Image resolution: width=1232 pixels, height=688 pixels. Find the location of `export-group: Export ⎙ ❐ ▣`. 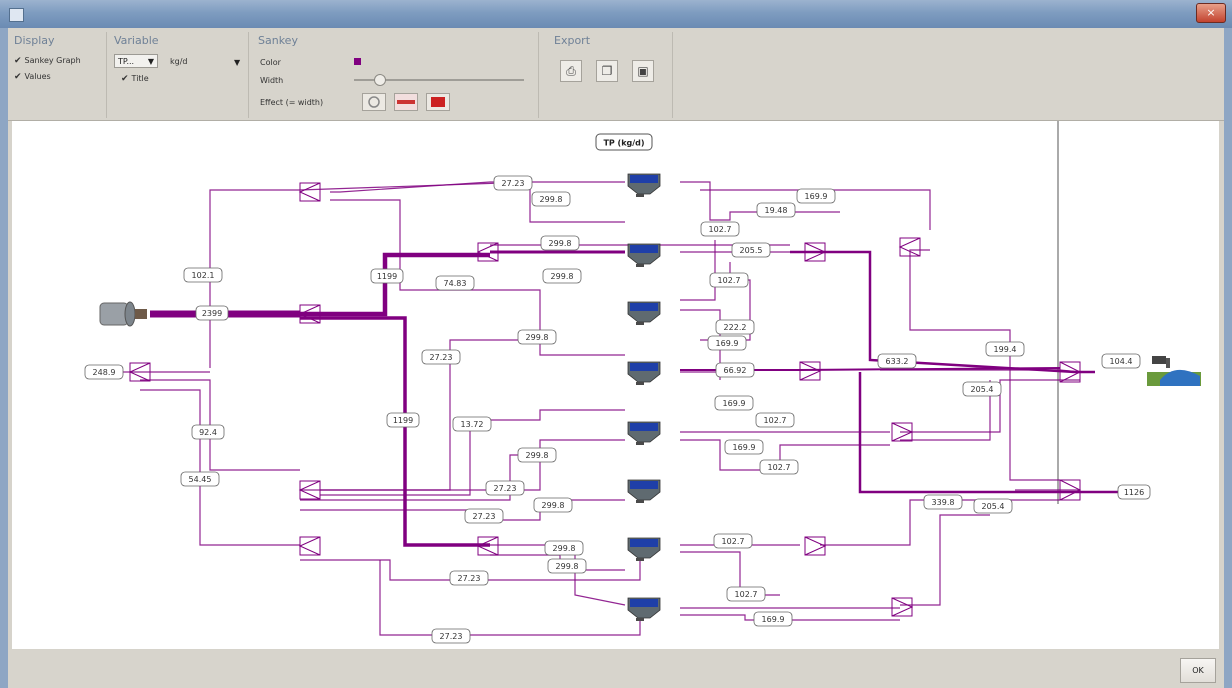

export-group: Export ⎙ ❐ ▣ is located at coordinates (606, 75).